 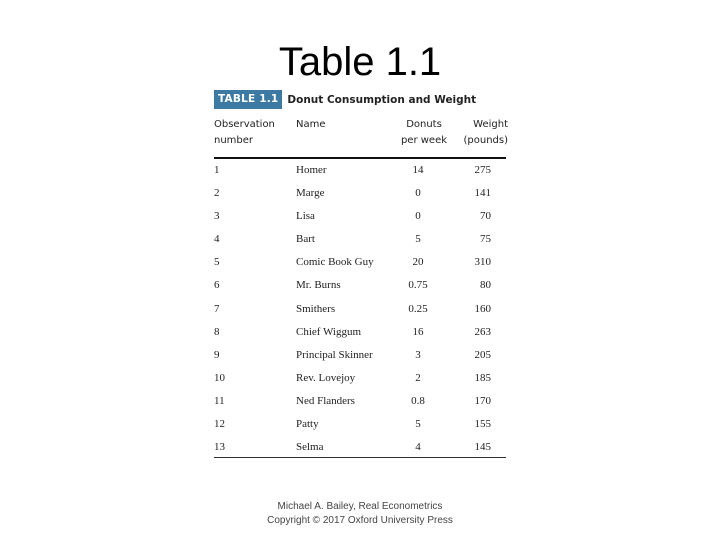 What do you see at coordinates (217, 216) in the screenshot?
I see `cell-observation: 3` at bounding box center [217, 216].